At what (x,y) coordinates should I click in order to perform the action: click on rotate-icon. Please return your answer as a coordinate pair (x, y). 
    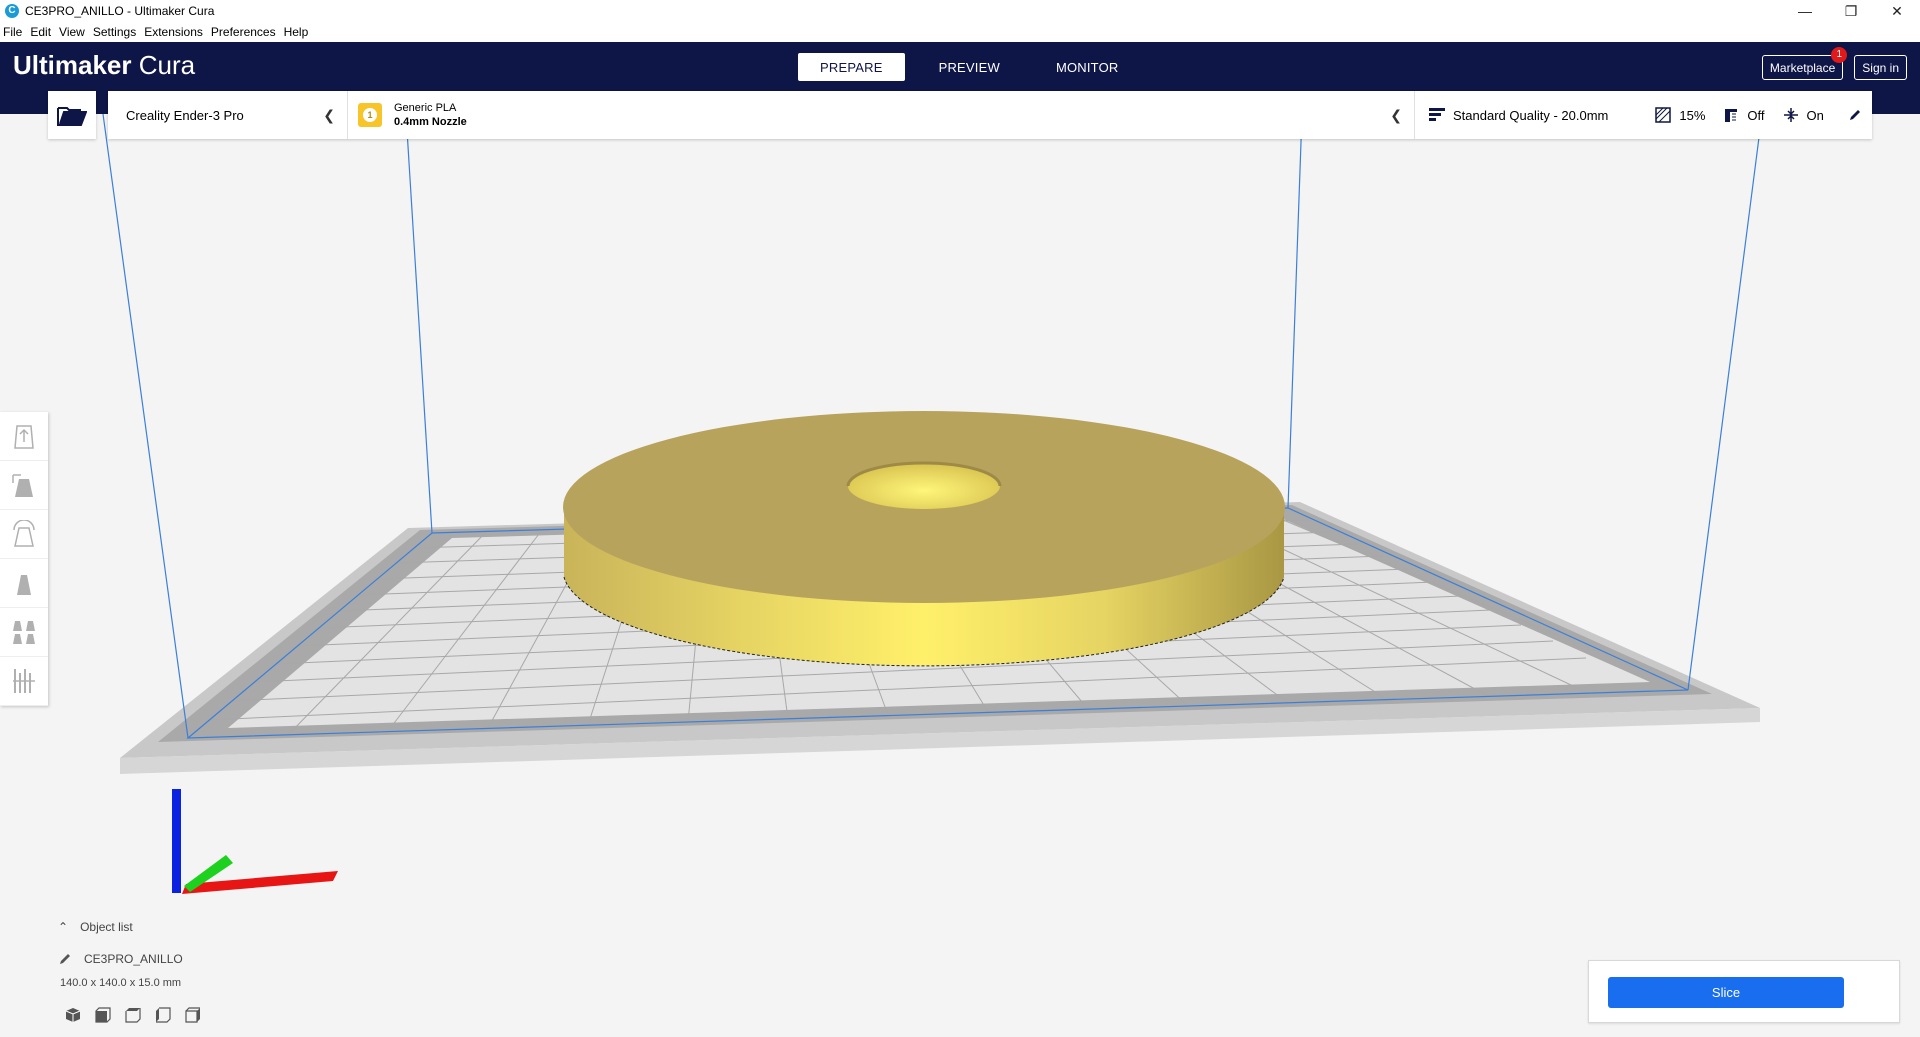
    Looking at the image, I should click on (24, 533).